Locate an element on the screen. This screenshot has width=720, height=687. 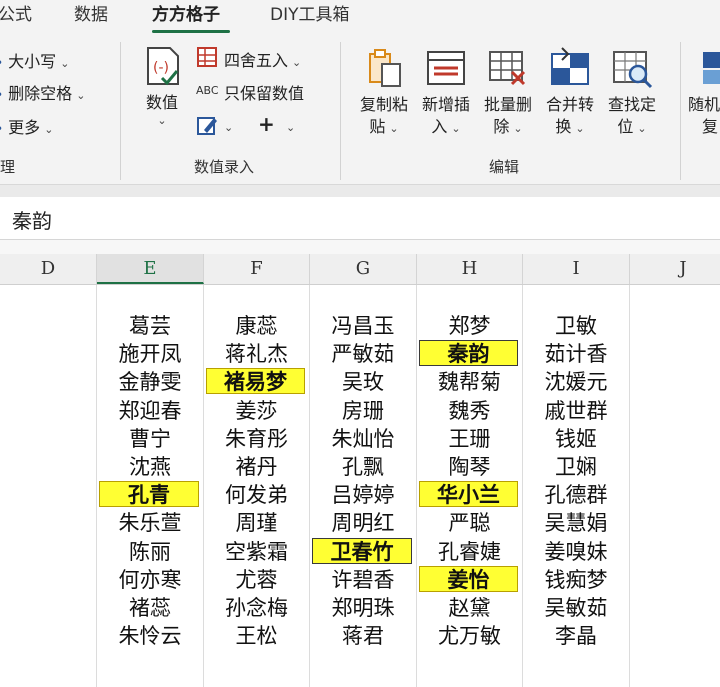
toolbar-gap is located at coordinates (360, 191).